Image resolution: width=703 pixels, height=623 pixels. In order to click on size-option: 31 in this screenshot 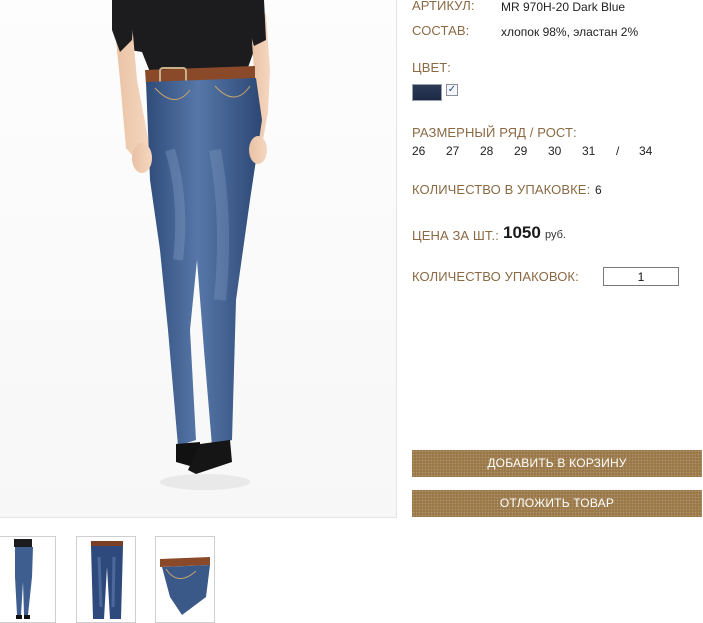, I will do `click(589, 151)`.